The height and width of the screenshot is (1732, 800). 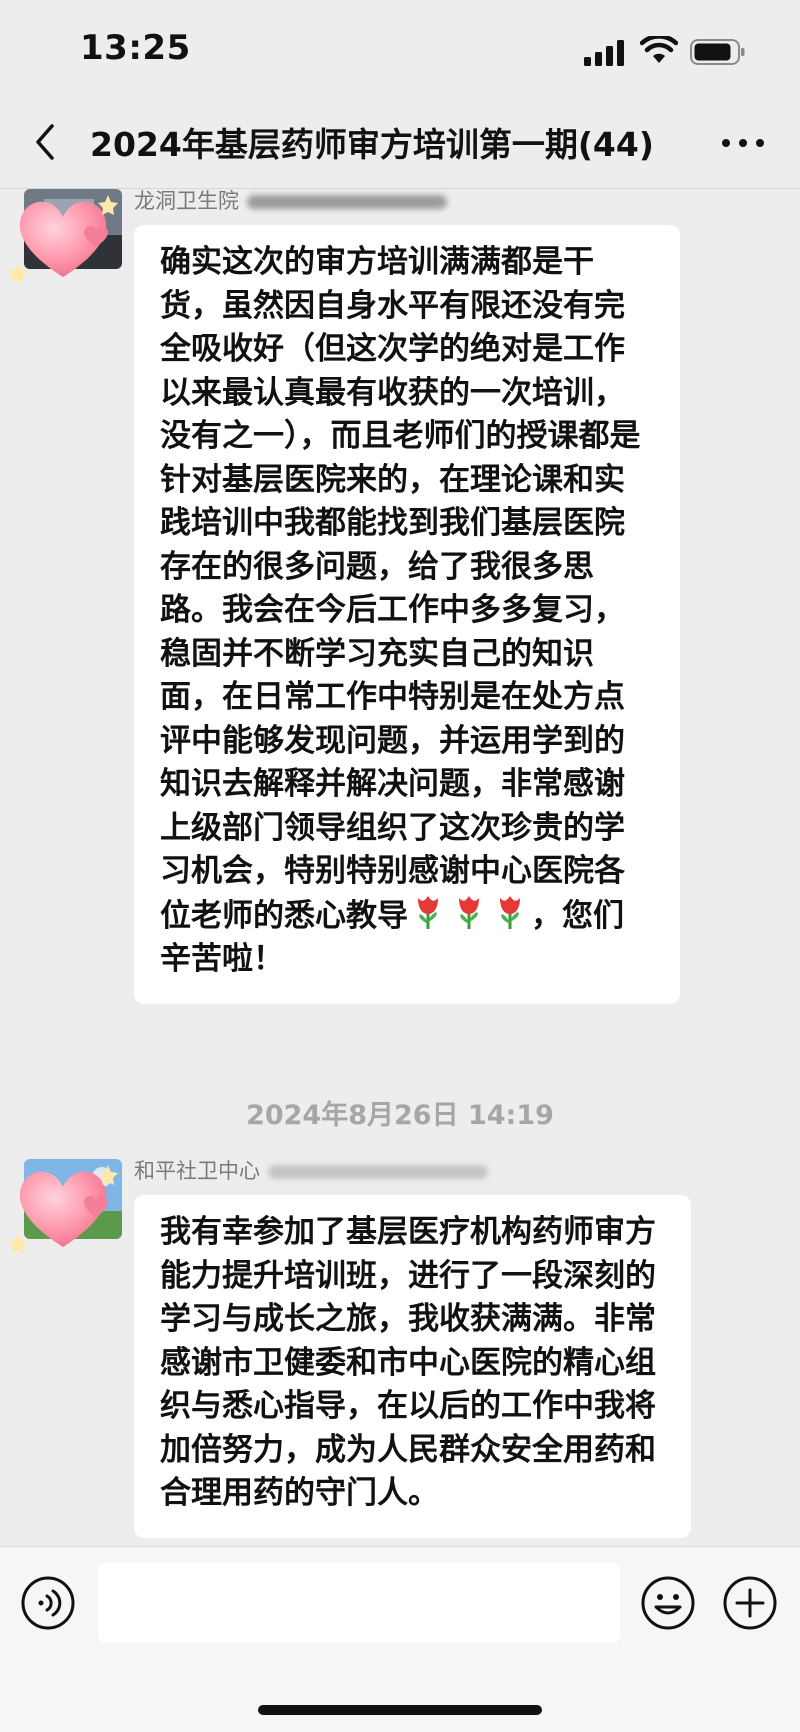 I want to click on signal-icon, so click(x=604, y=53).